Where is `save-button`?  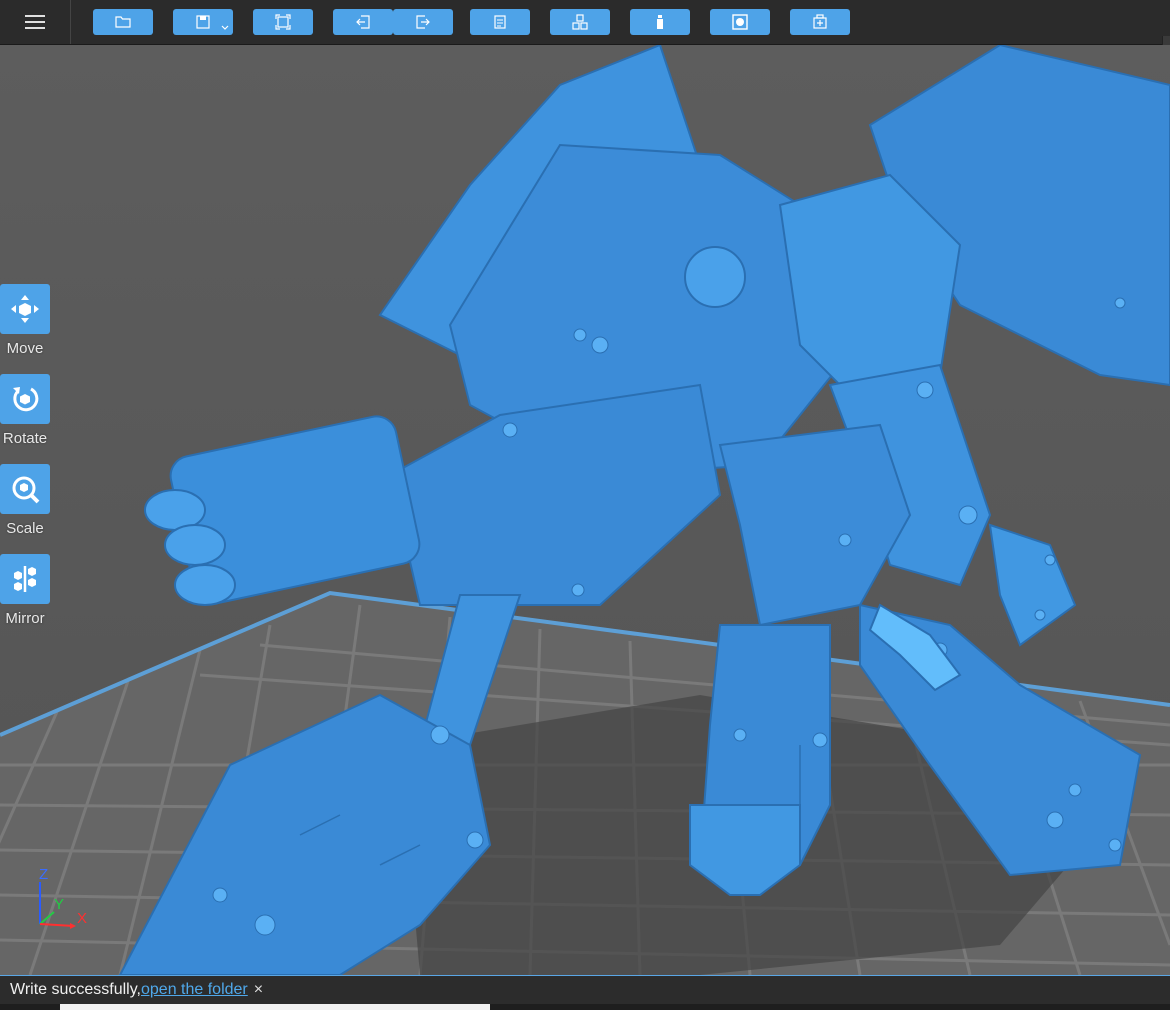 save-button is located at coordinates (203, 22).